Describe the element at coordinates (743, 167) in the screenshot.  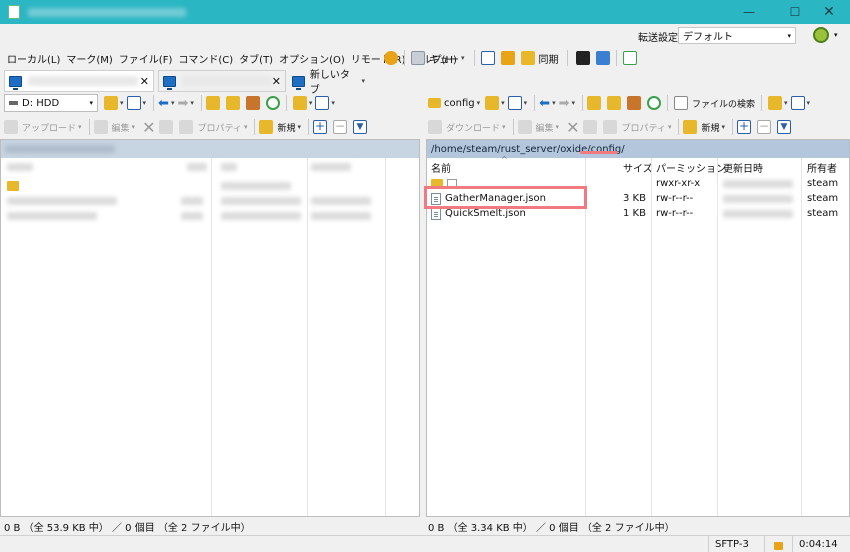
I see `col-modified: 更新日時` at that location.